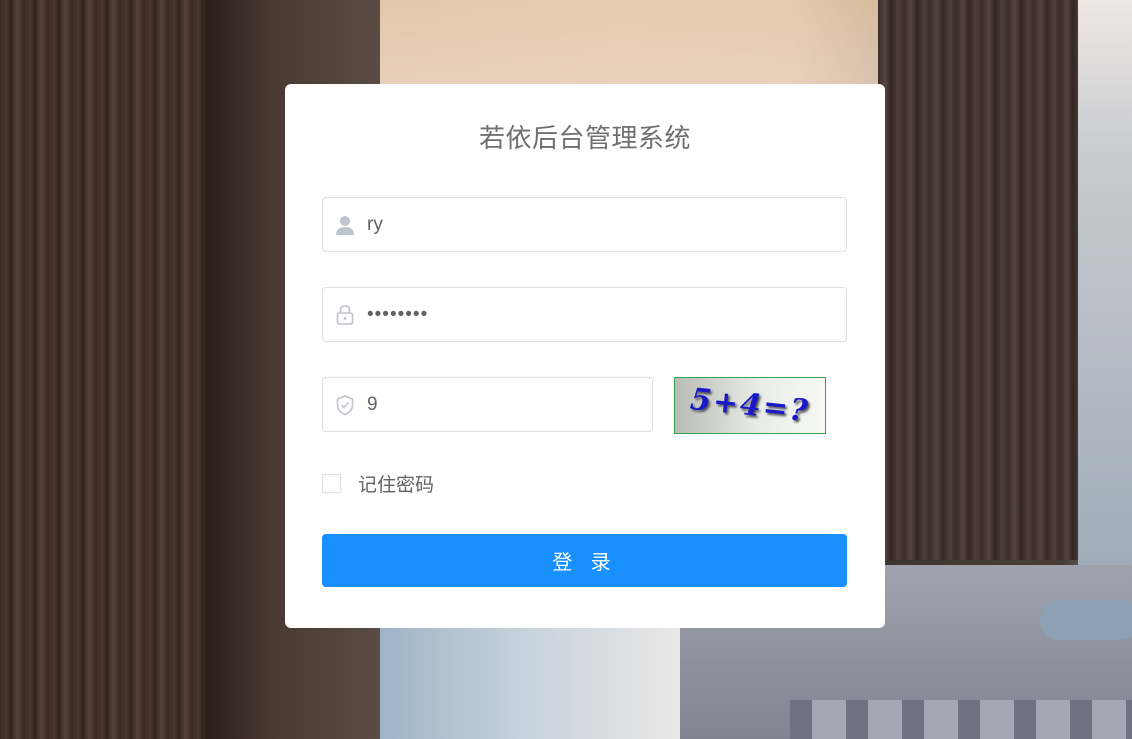  Describe the element at coordinates (509, 404) in the screenshot. I see `captcha-input` at that location.